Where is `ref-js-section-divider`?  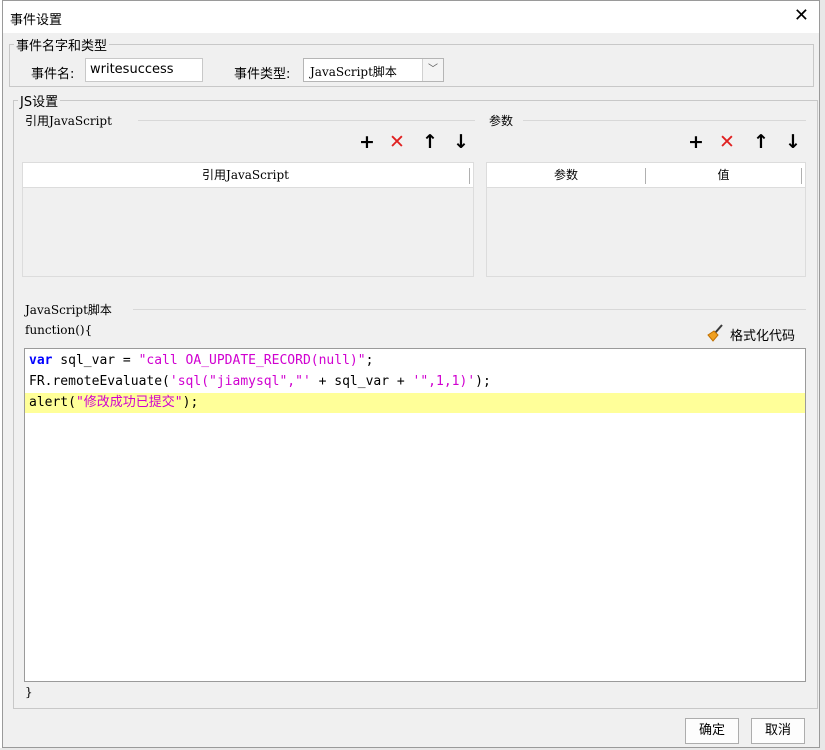
ref-js-section-divider is located at coordinates (306, 120).